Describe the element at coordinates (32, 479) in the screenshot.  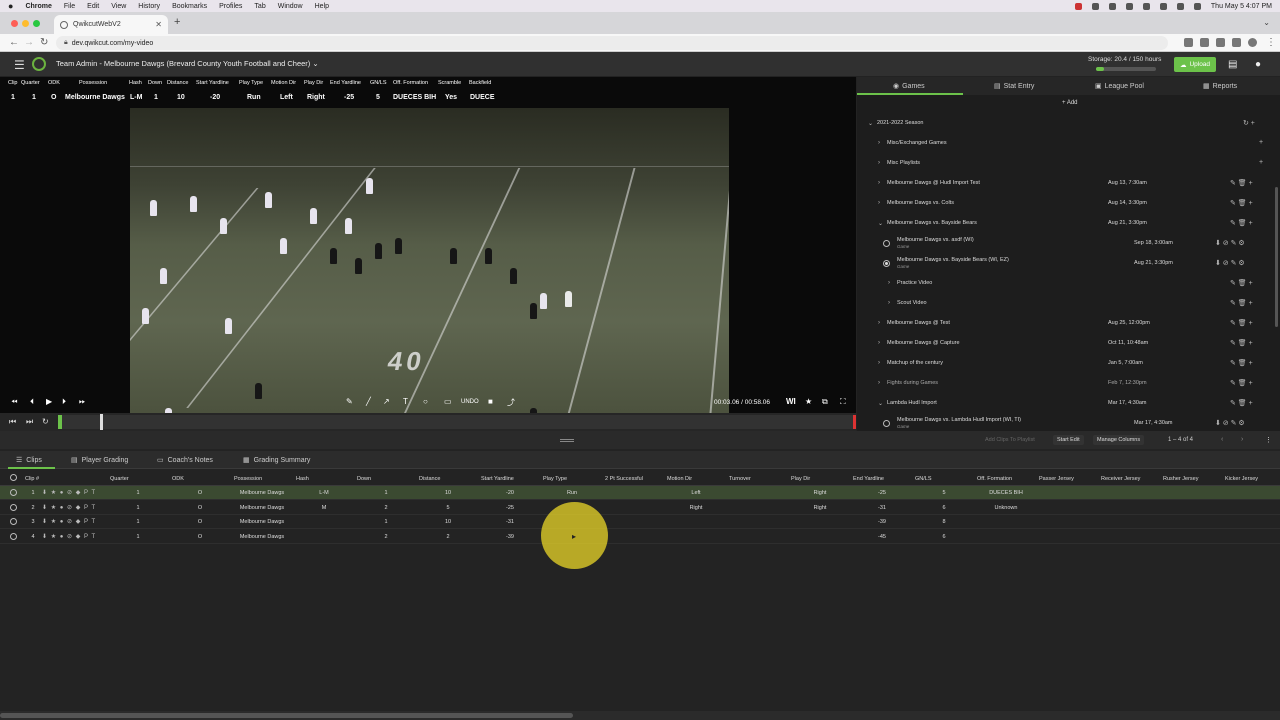
I see `column-header: Clip #` at that location.